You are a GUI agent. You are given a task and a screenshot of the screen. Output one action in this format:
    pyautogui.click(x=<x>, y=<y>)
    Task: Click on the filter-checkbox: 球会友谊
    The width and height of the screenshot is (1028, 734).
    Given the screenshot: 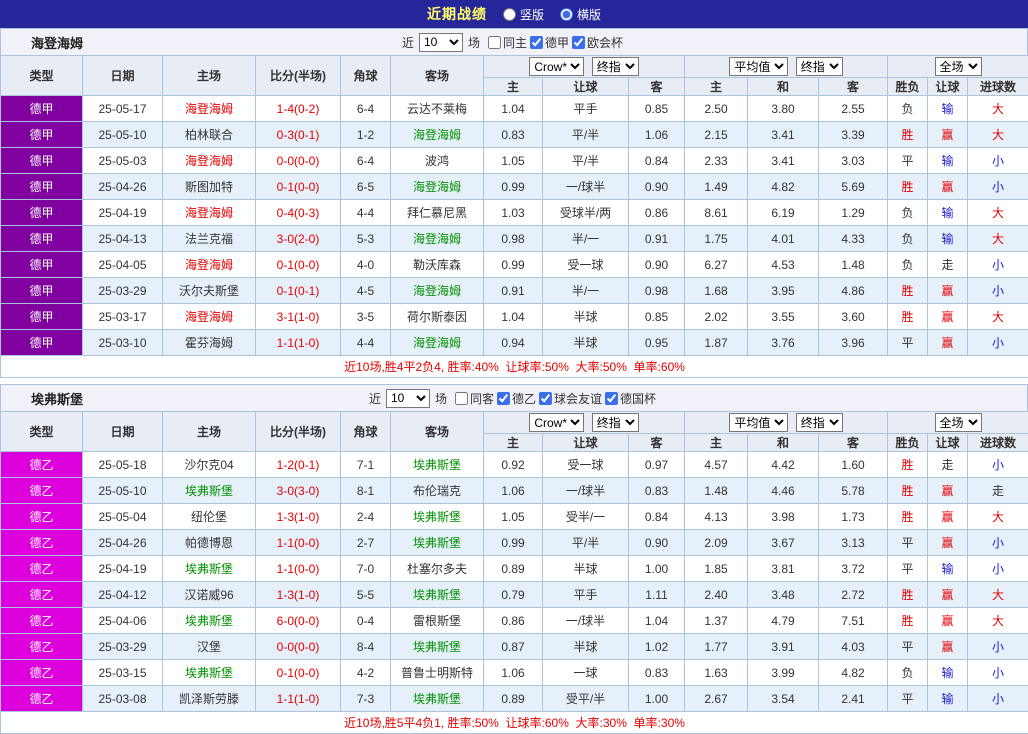 What is the action you would take?
    pyautogui.click(x=570, y=398)
    